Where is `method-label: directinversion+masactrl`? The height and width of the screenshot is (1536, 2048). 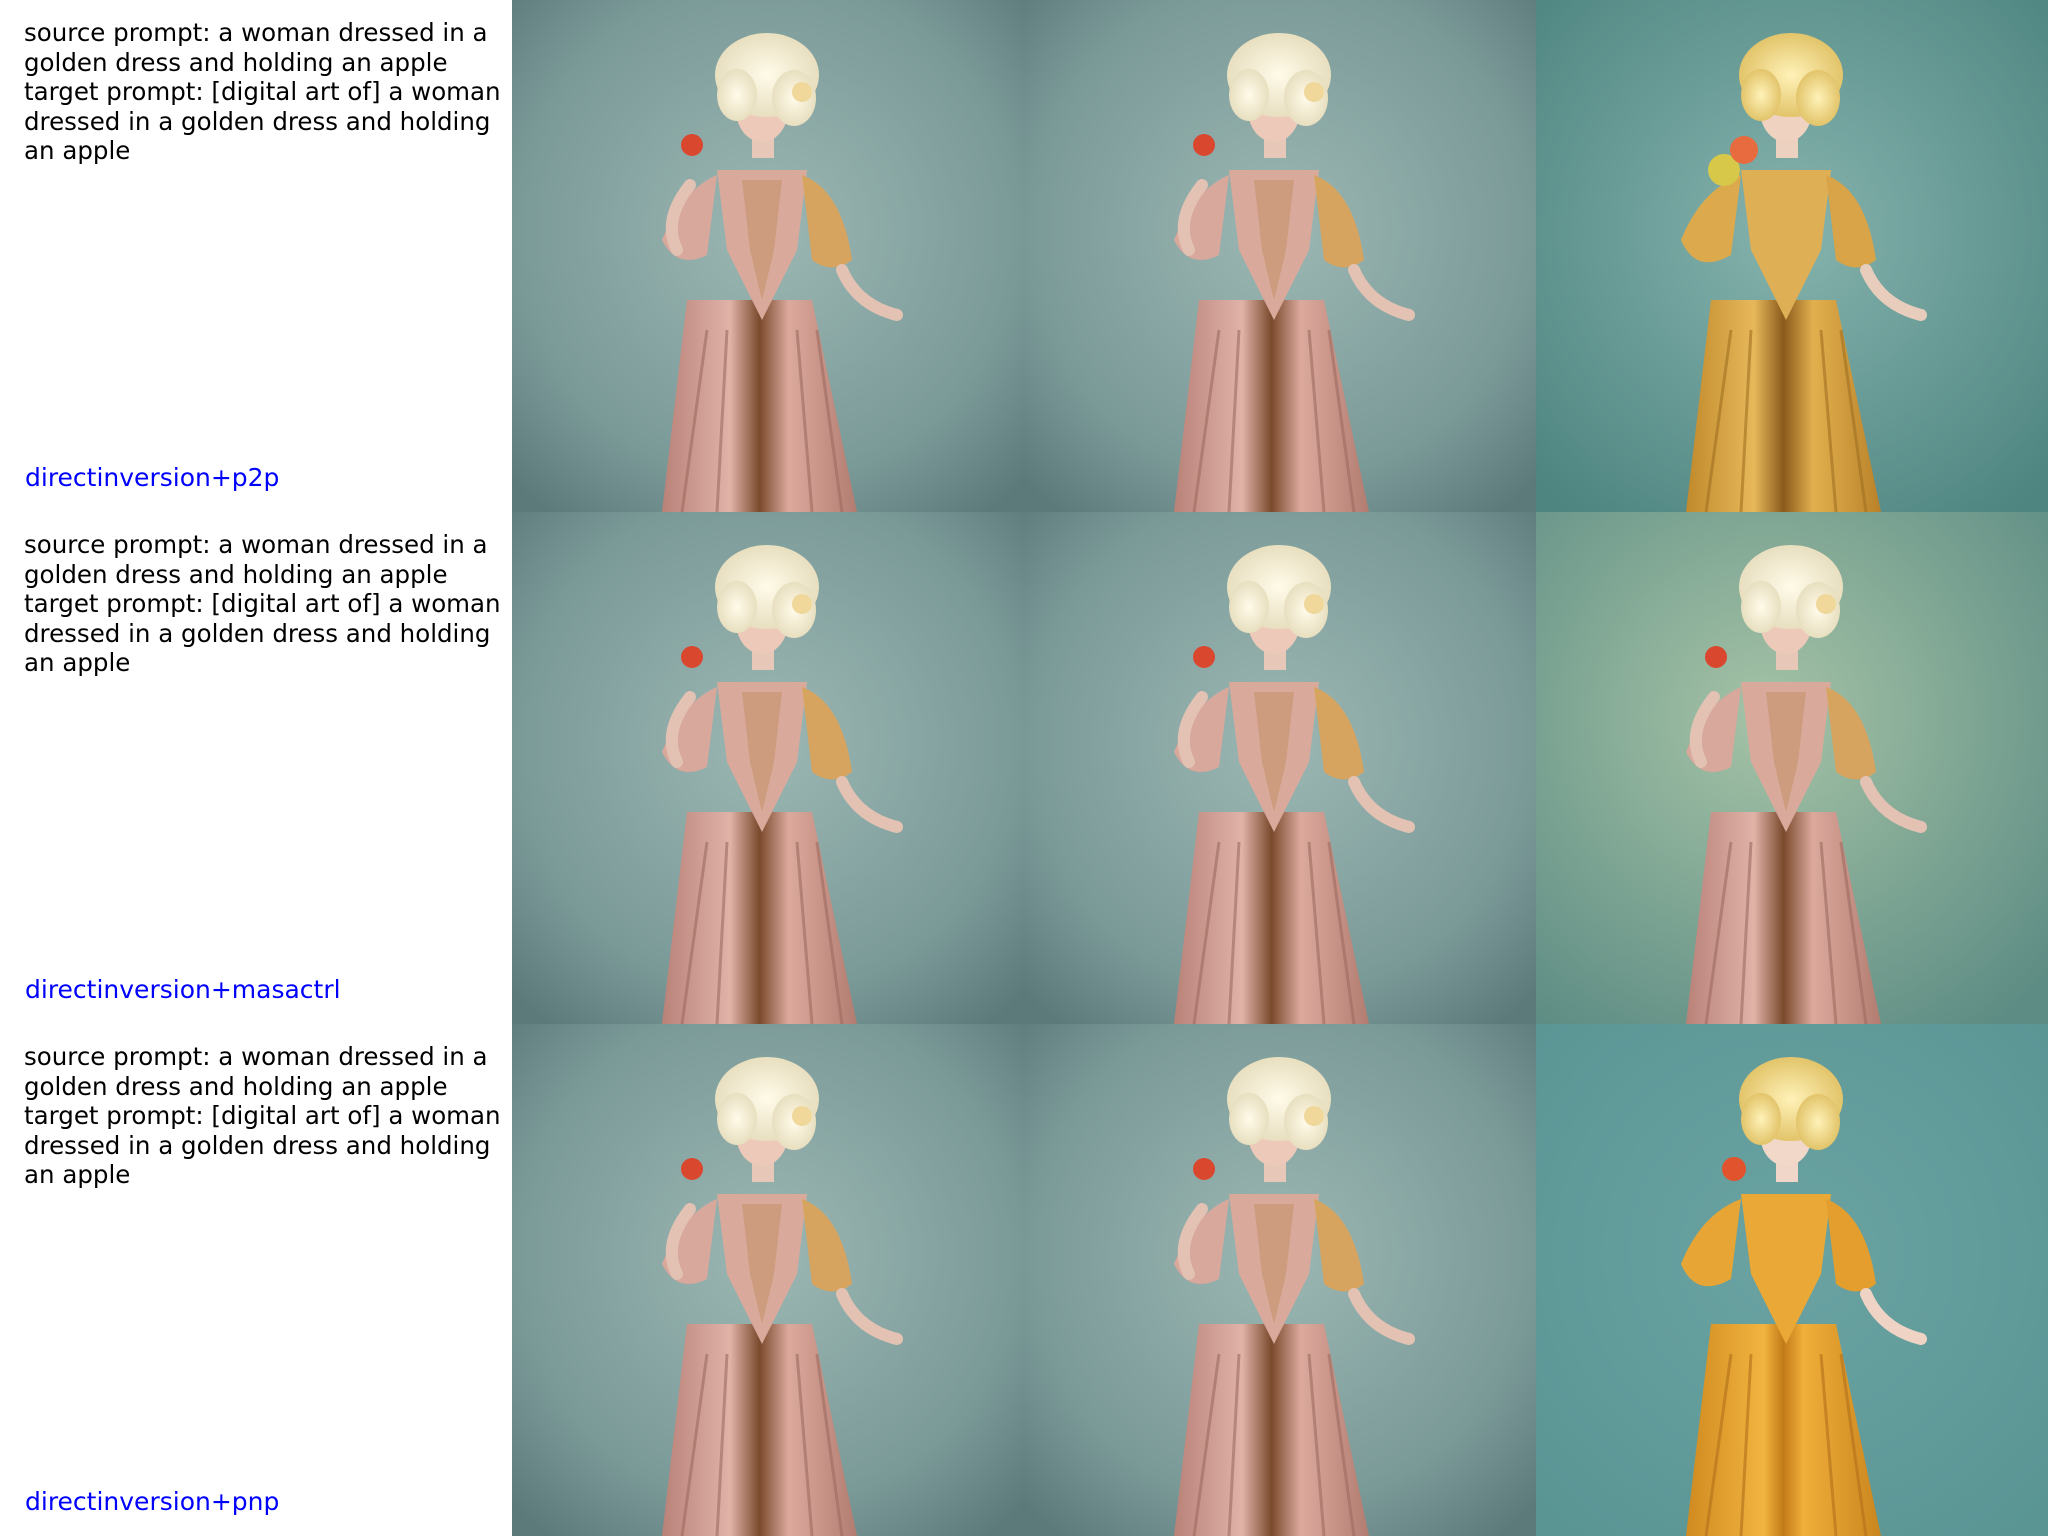 method-label: directinversion+masactrl is located at coordinates (183, 989).